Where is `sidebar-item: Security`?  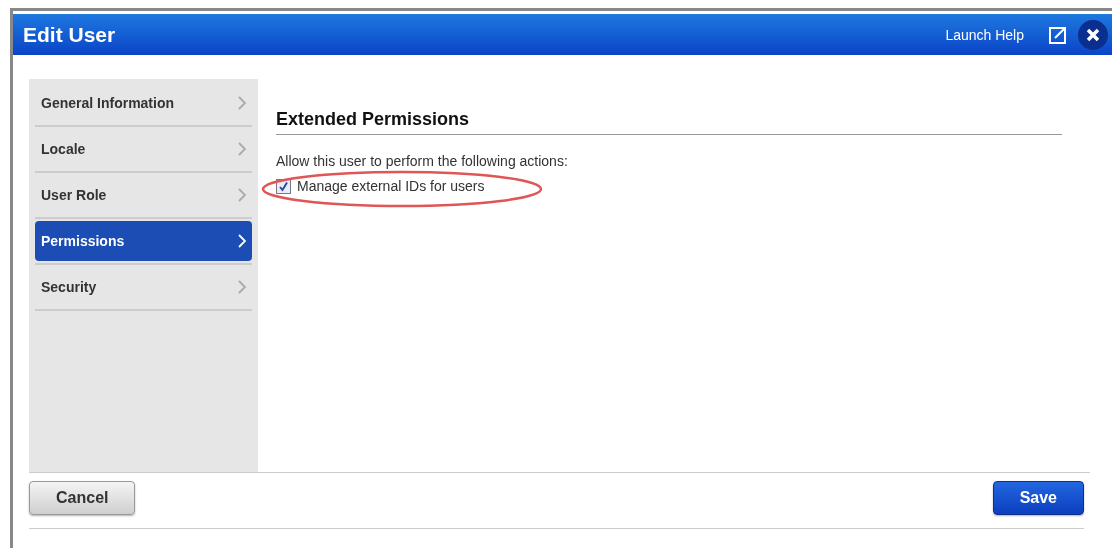 sidebar-item: Security is located at coordinates (143, 287).